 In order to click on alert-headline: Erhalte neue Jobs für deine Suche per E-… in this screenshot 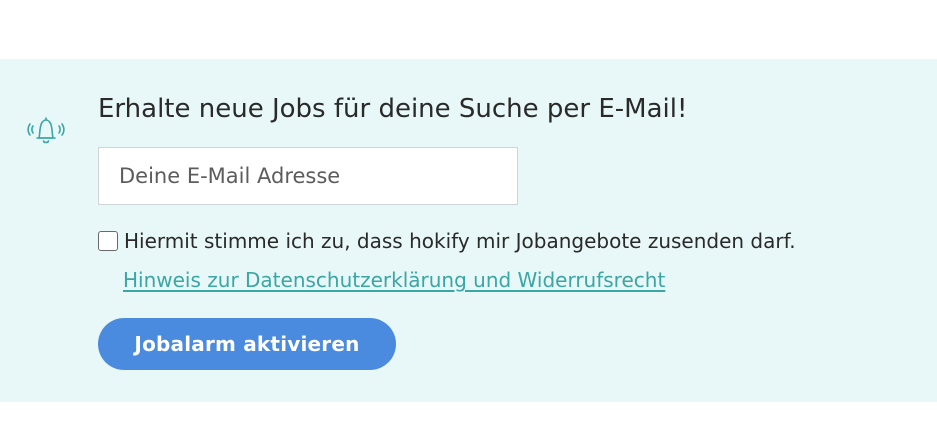, I will do `click(393, 109)`.